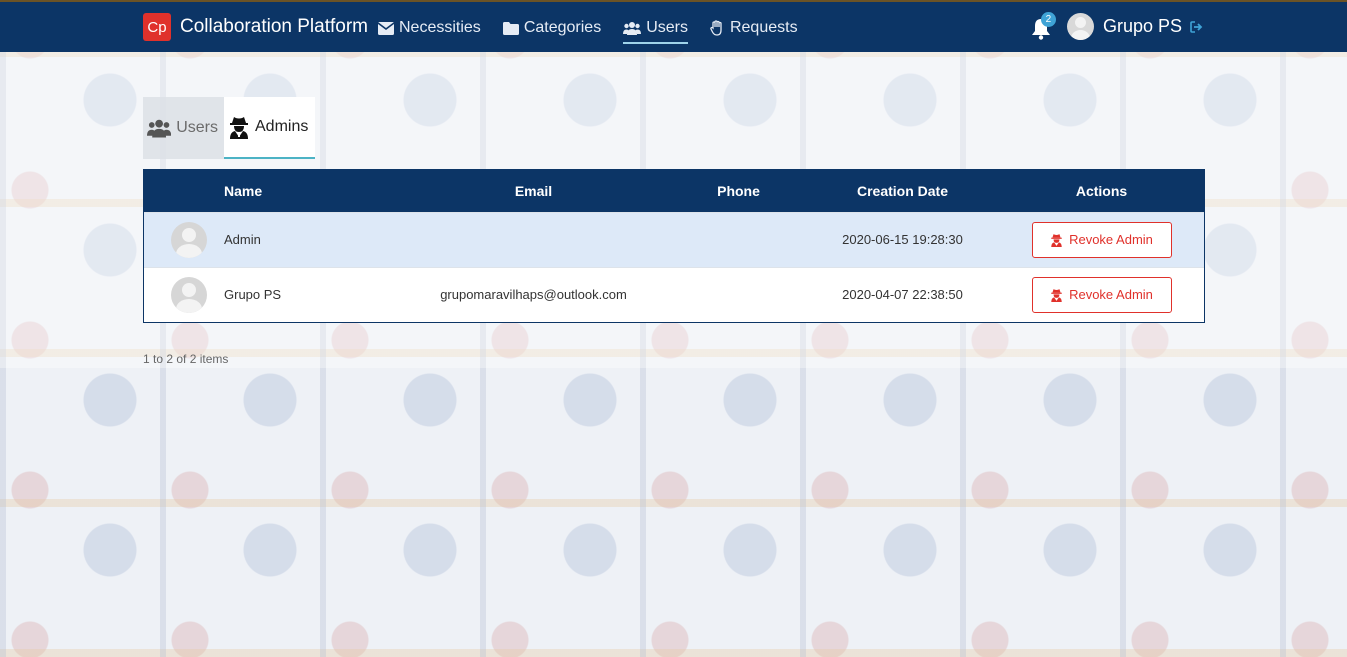 This screenshot has height=657, width=1347. I want to click on nav-item-necessities: Necessities, so click(429, 28).